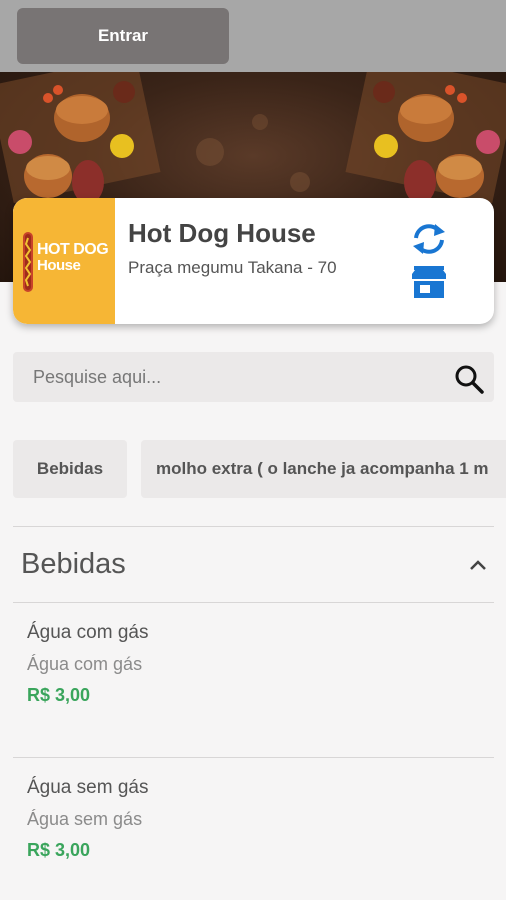  Describe the element at coordinates (88, 632) in the screenshot. I see `item-name: Água com gás` at that location.